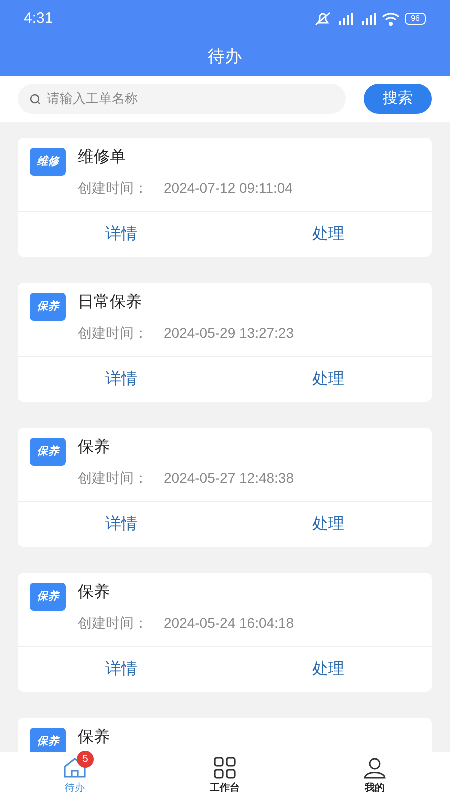  Describe the element at coordinates (323, 19) in the screenshot. I see `bell-off-icon` at that location.